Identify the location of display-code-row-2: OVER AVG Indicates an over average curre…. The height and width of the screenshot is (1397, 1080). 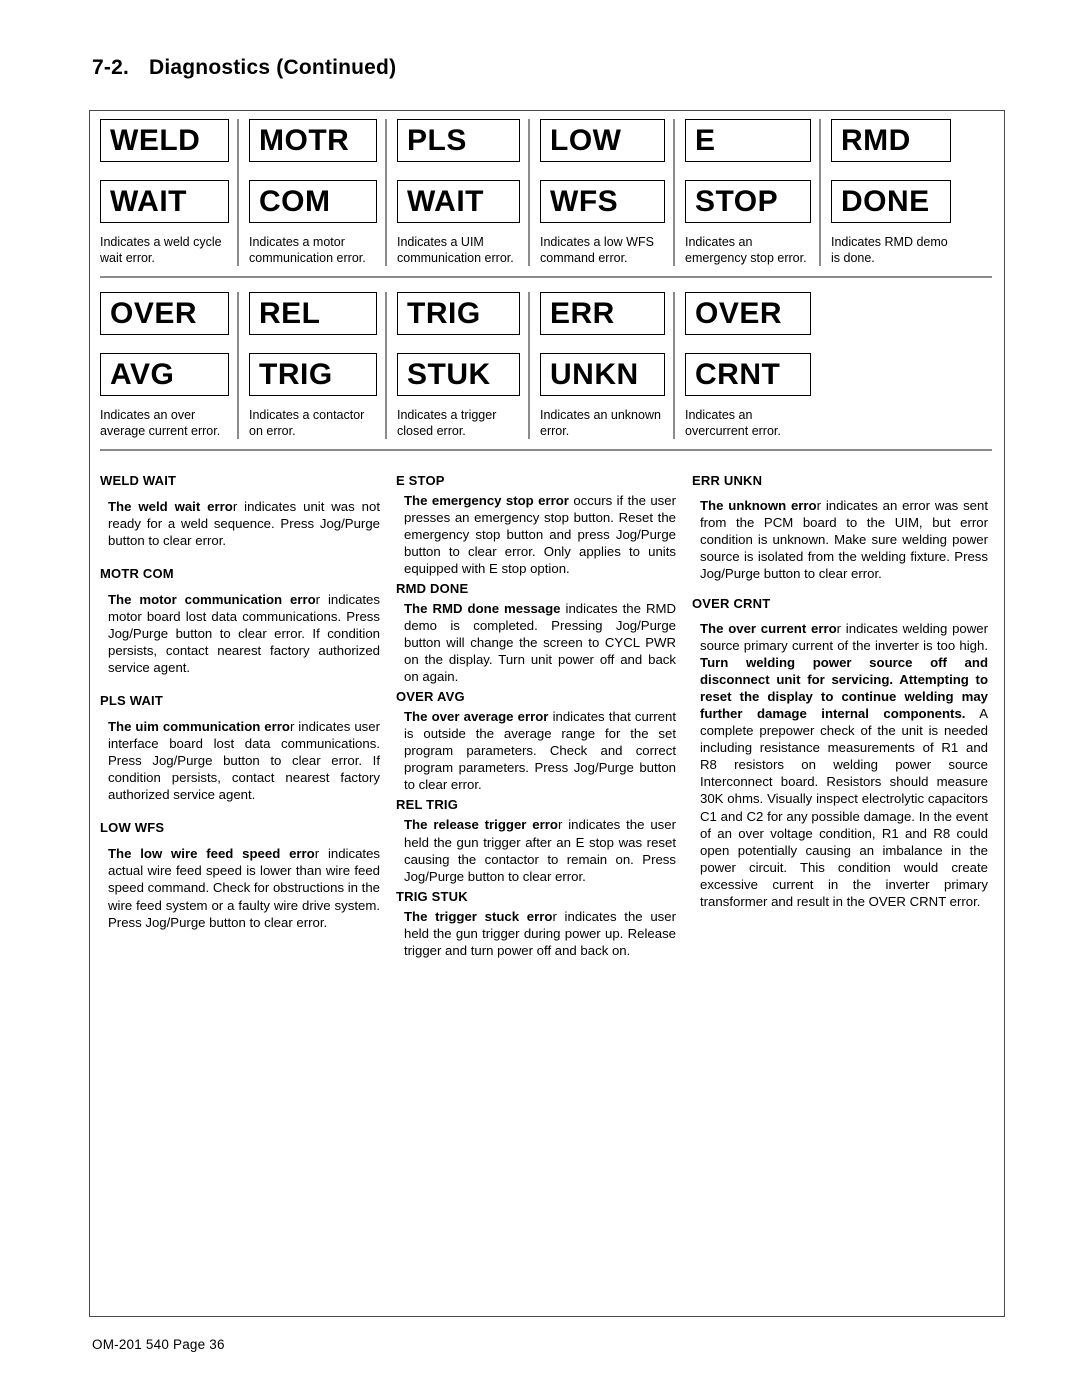
(547, 365).